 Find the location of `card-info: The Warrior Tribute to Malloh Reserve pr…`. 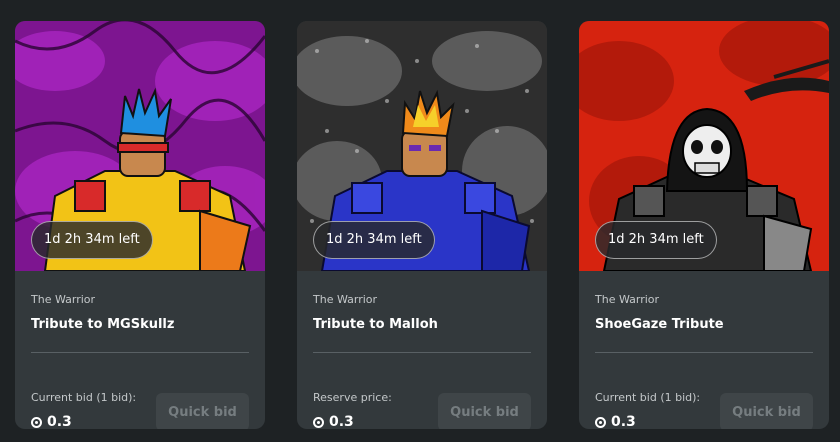

card-info: The Warrior Tribute to Malloh Reserve pr… is located at coordinates (422, 350).